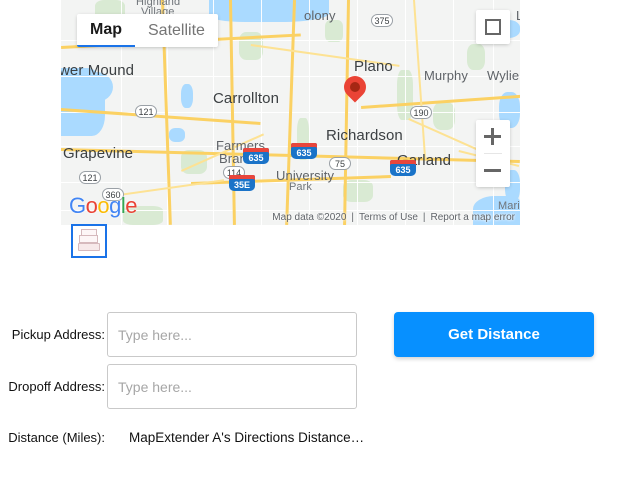 The height and width of the screenshot is (500, 620). Describe the element at coordinates (489, 31) in the screenshot. I see `fullscreen-corner-bl` at that location.